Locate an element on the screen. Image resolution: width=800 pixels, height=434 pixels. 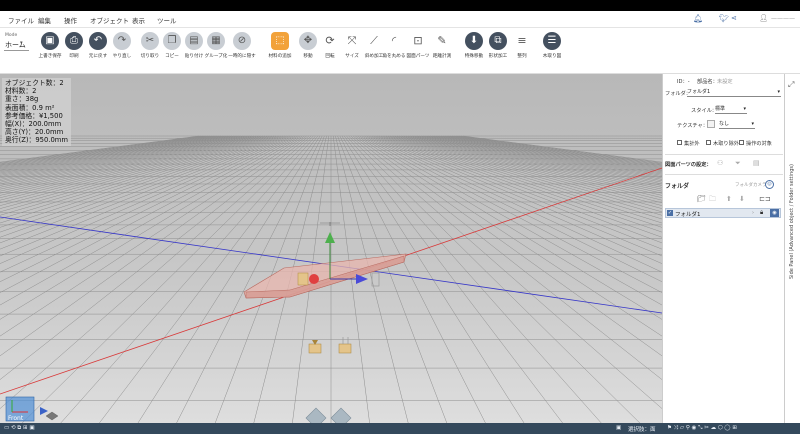
checkbox-exclude-cut-label: 木取り除外 is located at coordinates (726, 144).